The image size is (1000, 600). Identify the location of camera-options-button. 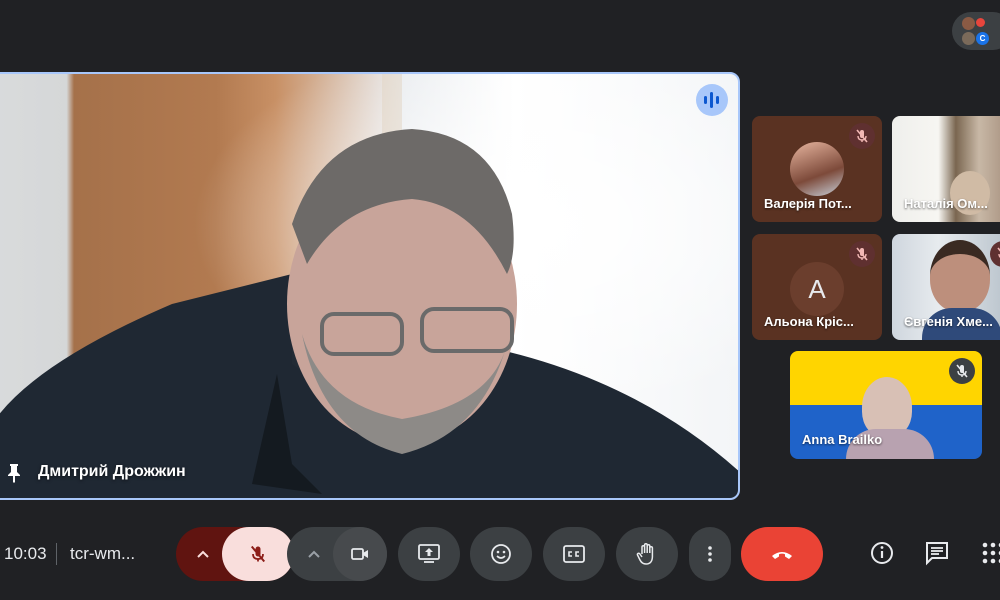
(312, 554).